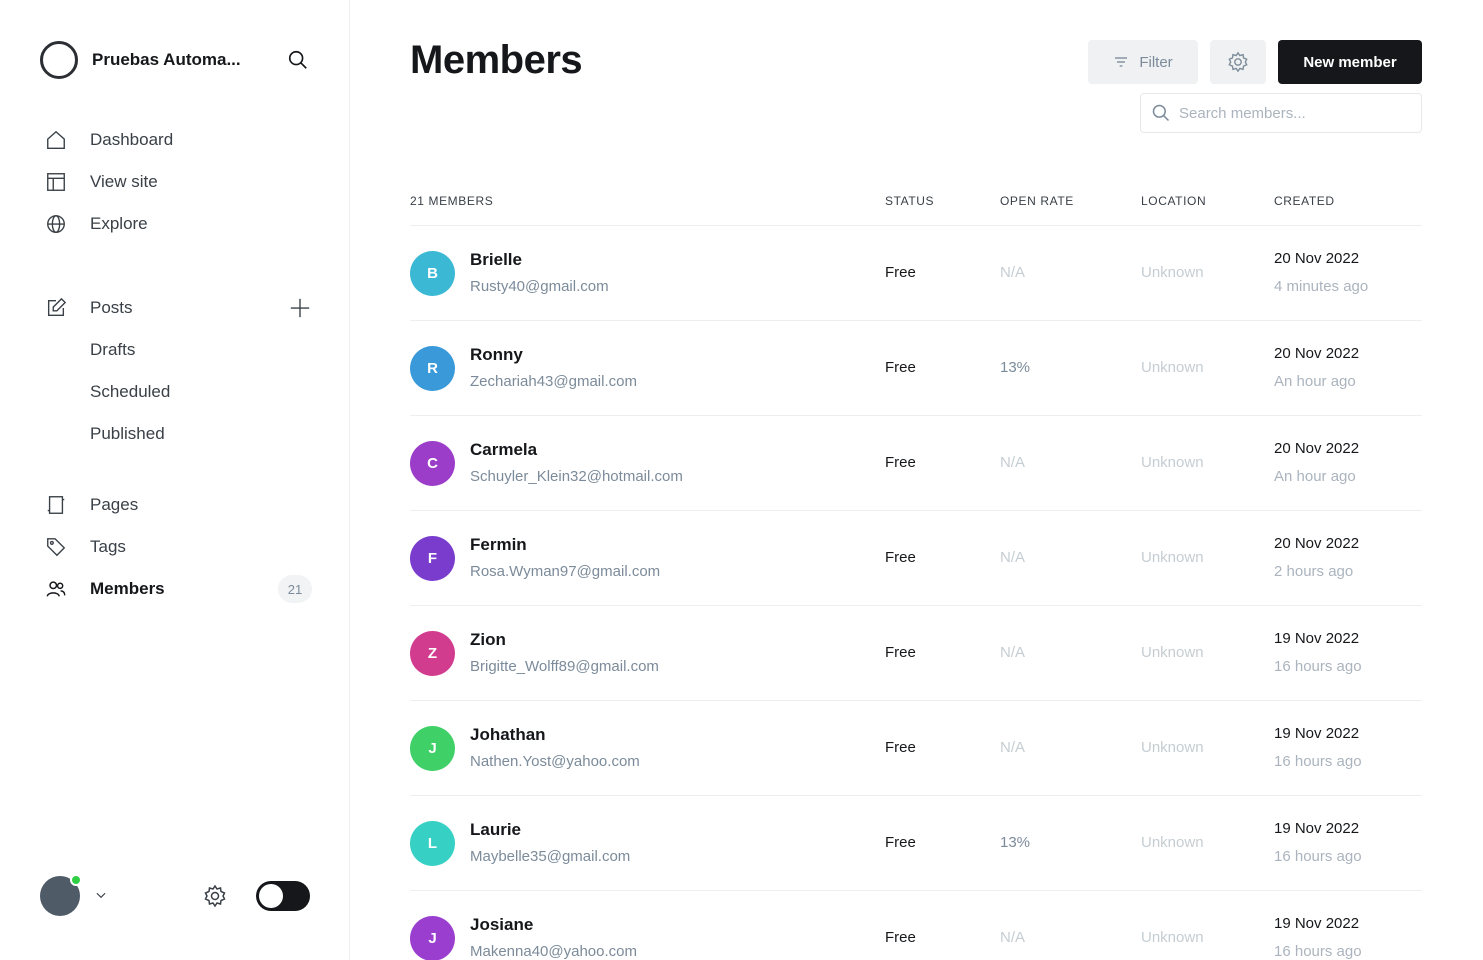  Describe the element at coordinates (179, 589) in the screenshot. I see `nav-item-members: Members 21` at that location.